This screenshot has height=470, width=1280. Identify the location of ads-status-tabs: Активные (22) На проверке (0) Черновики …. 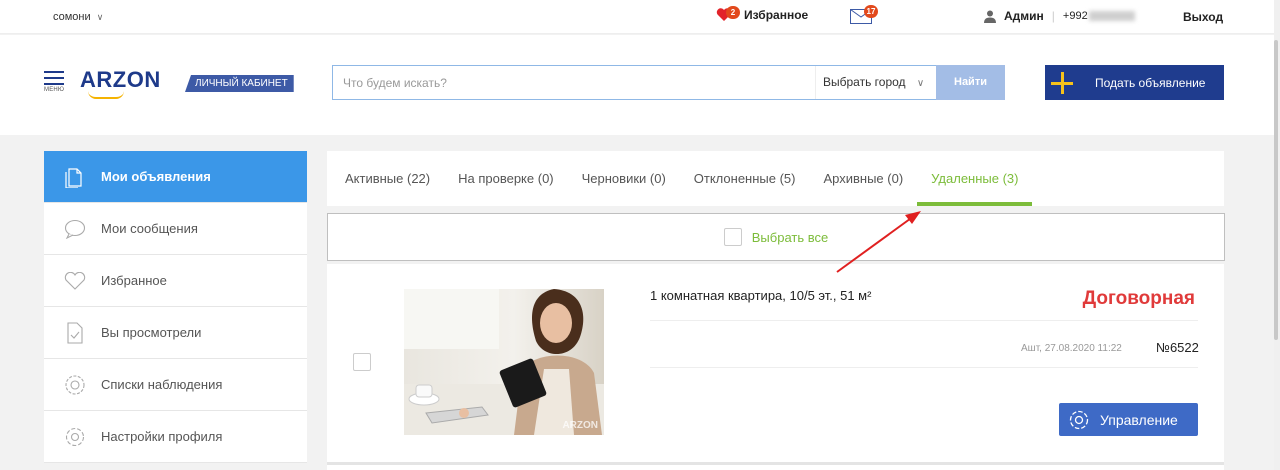
(775, 178).